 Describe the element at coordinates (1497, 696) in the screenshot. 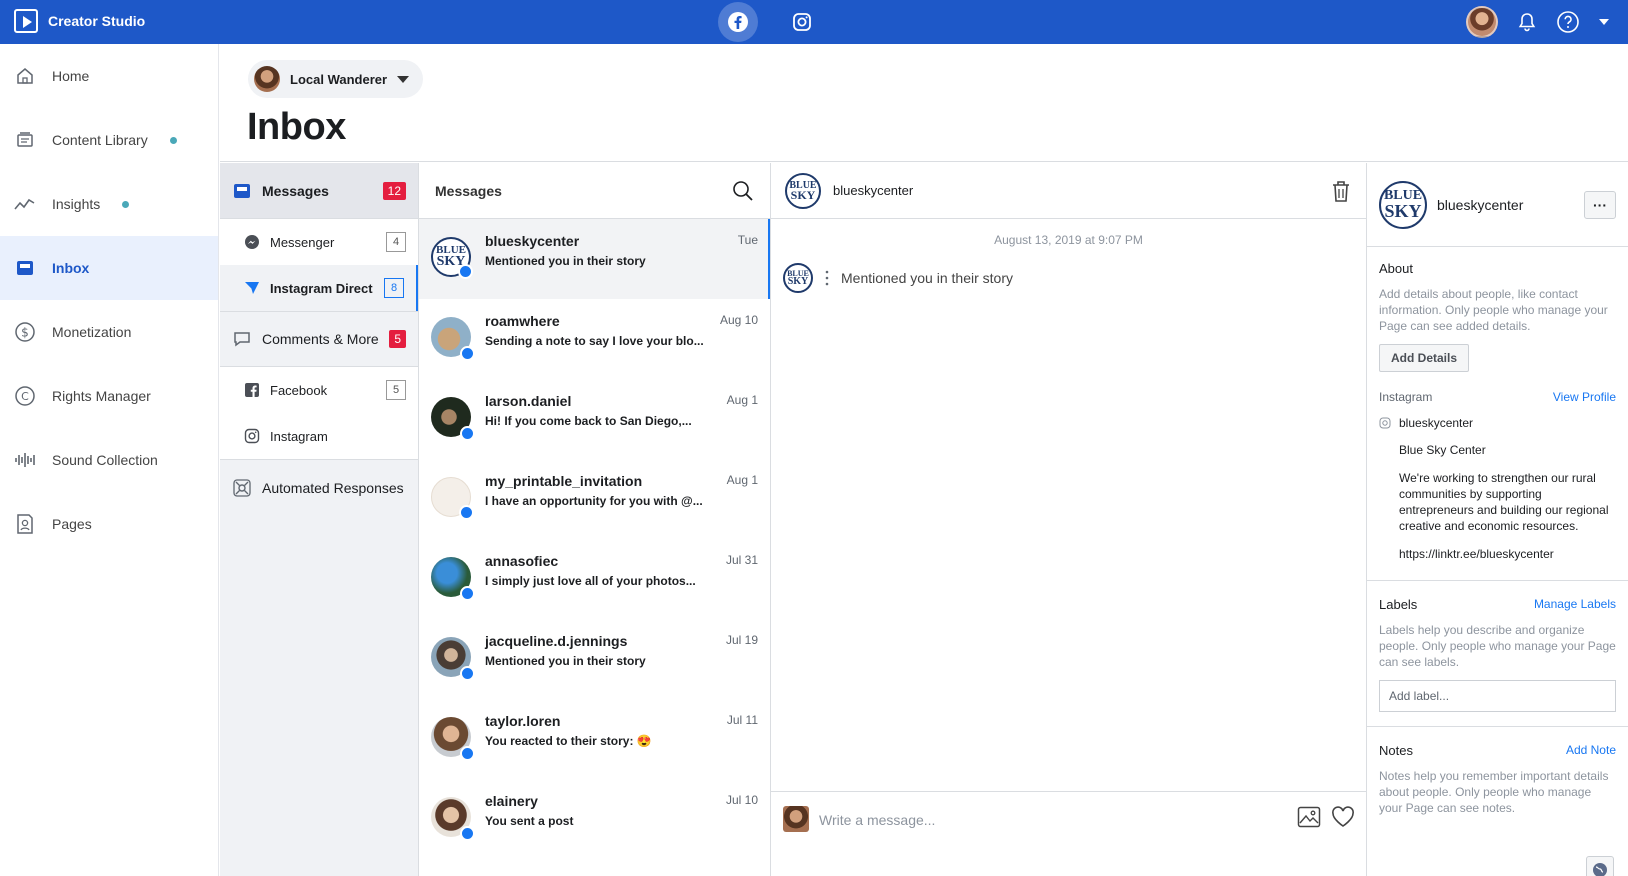

I see `add-label-input` at that location.